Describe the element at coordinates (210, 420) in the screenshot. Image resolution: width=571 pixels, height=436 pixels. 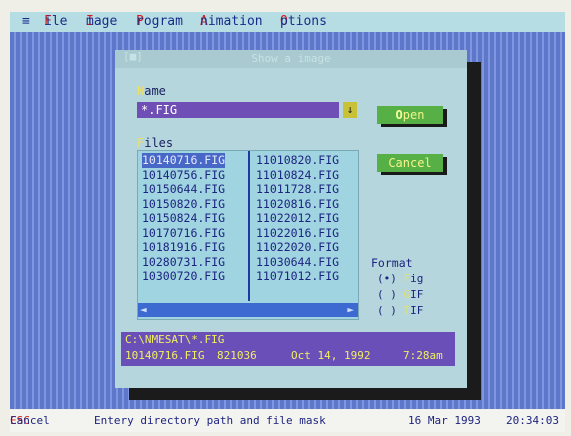
I see `status-hint: Entery directory path and file mask` at that location.